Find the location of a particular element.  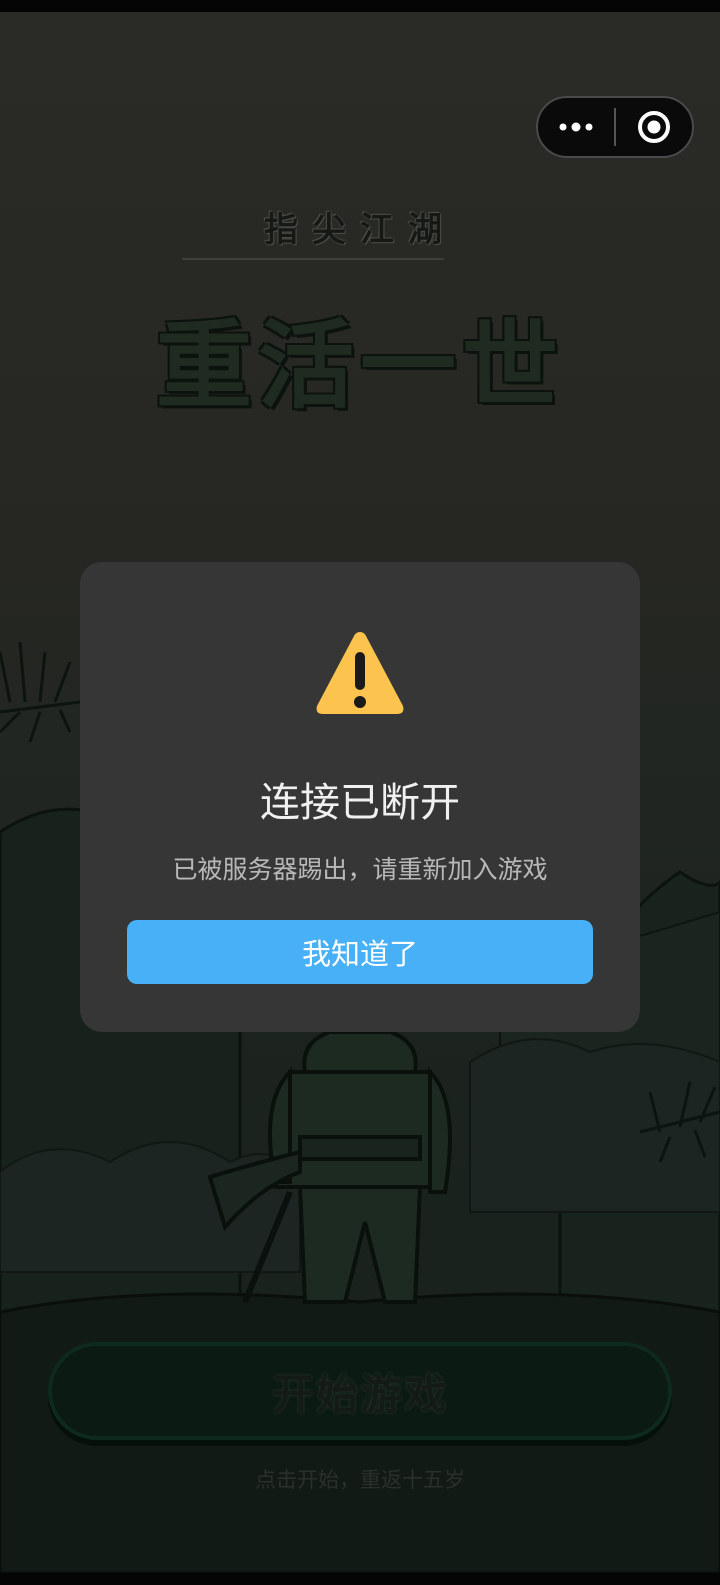

subtitle-divider is located at coordinates (313, 259).